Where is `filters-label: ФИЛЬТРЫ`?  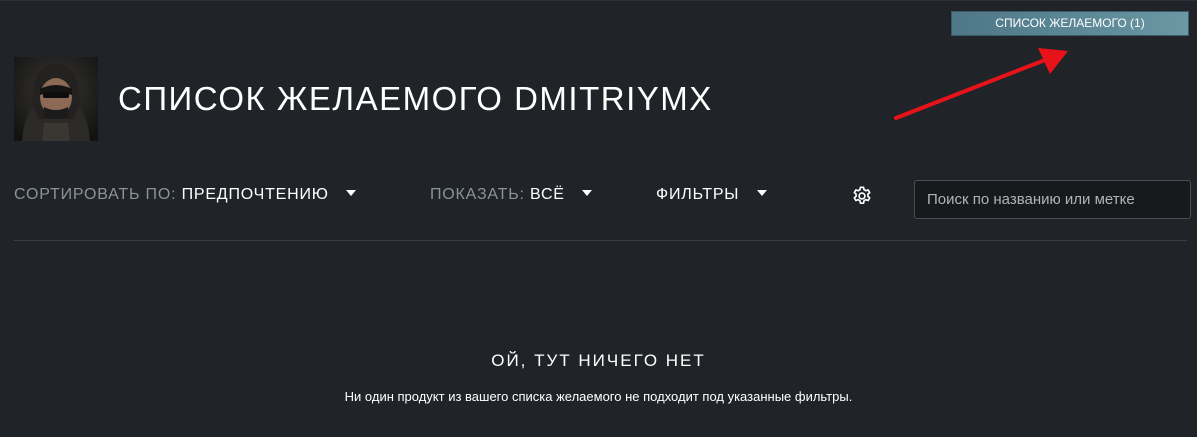 filters-label: ФИЛЬТРЫ is located at coordinates (697, 194).